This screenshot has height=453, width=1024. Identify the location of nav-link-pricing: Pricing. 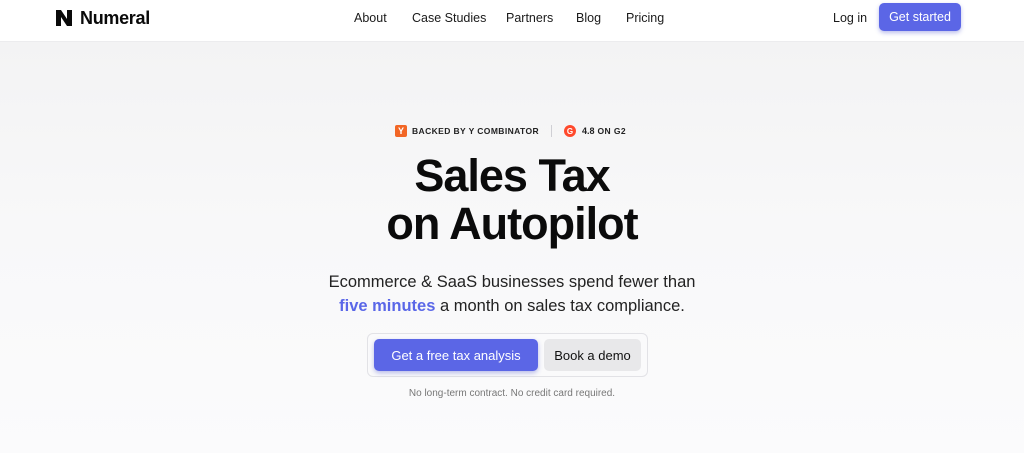
(645, 18).